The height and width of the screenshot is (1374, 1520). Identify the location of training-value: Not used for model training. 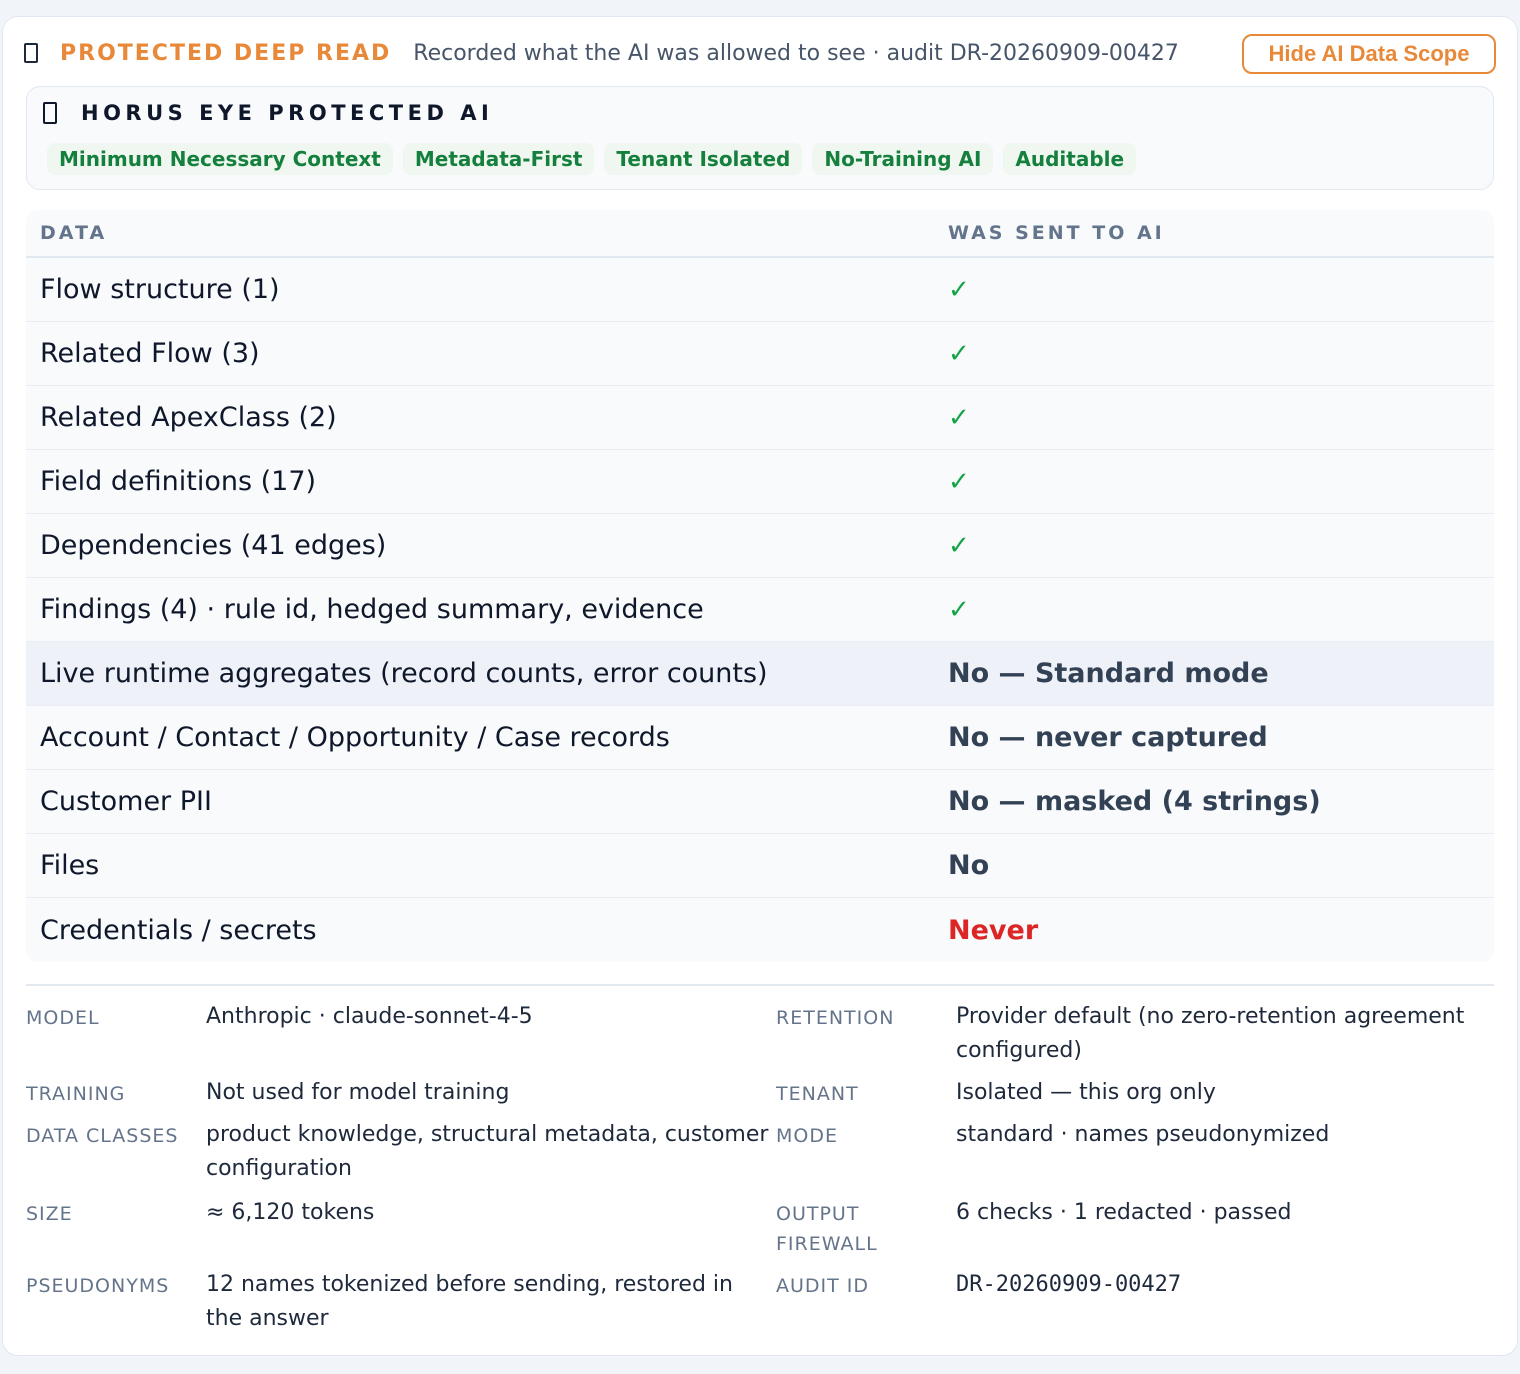
(358, 1092).